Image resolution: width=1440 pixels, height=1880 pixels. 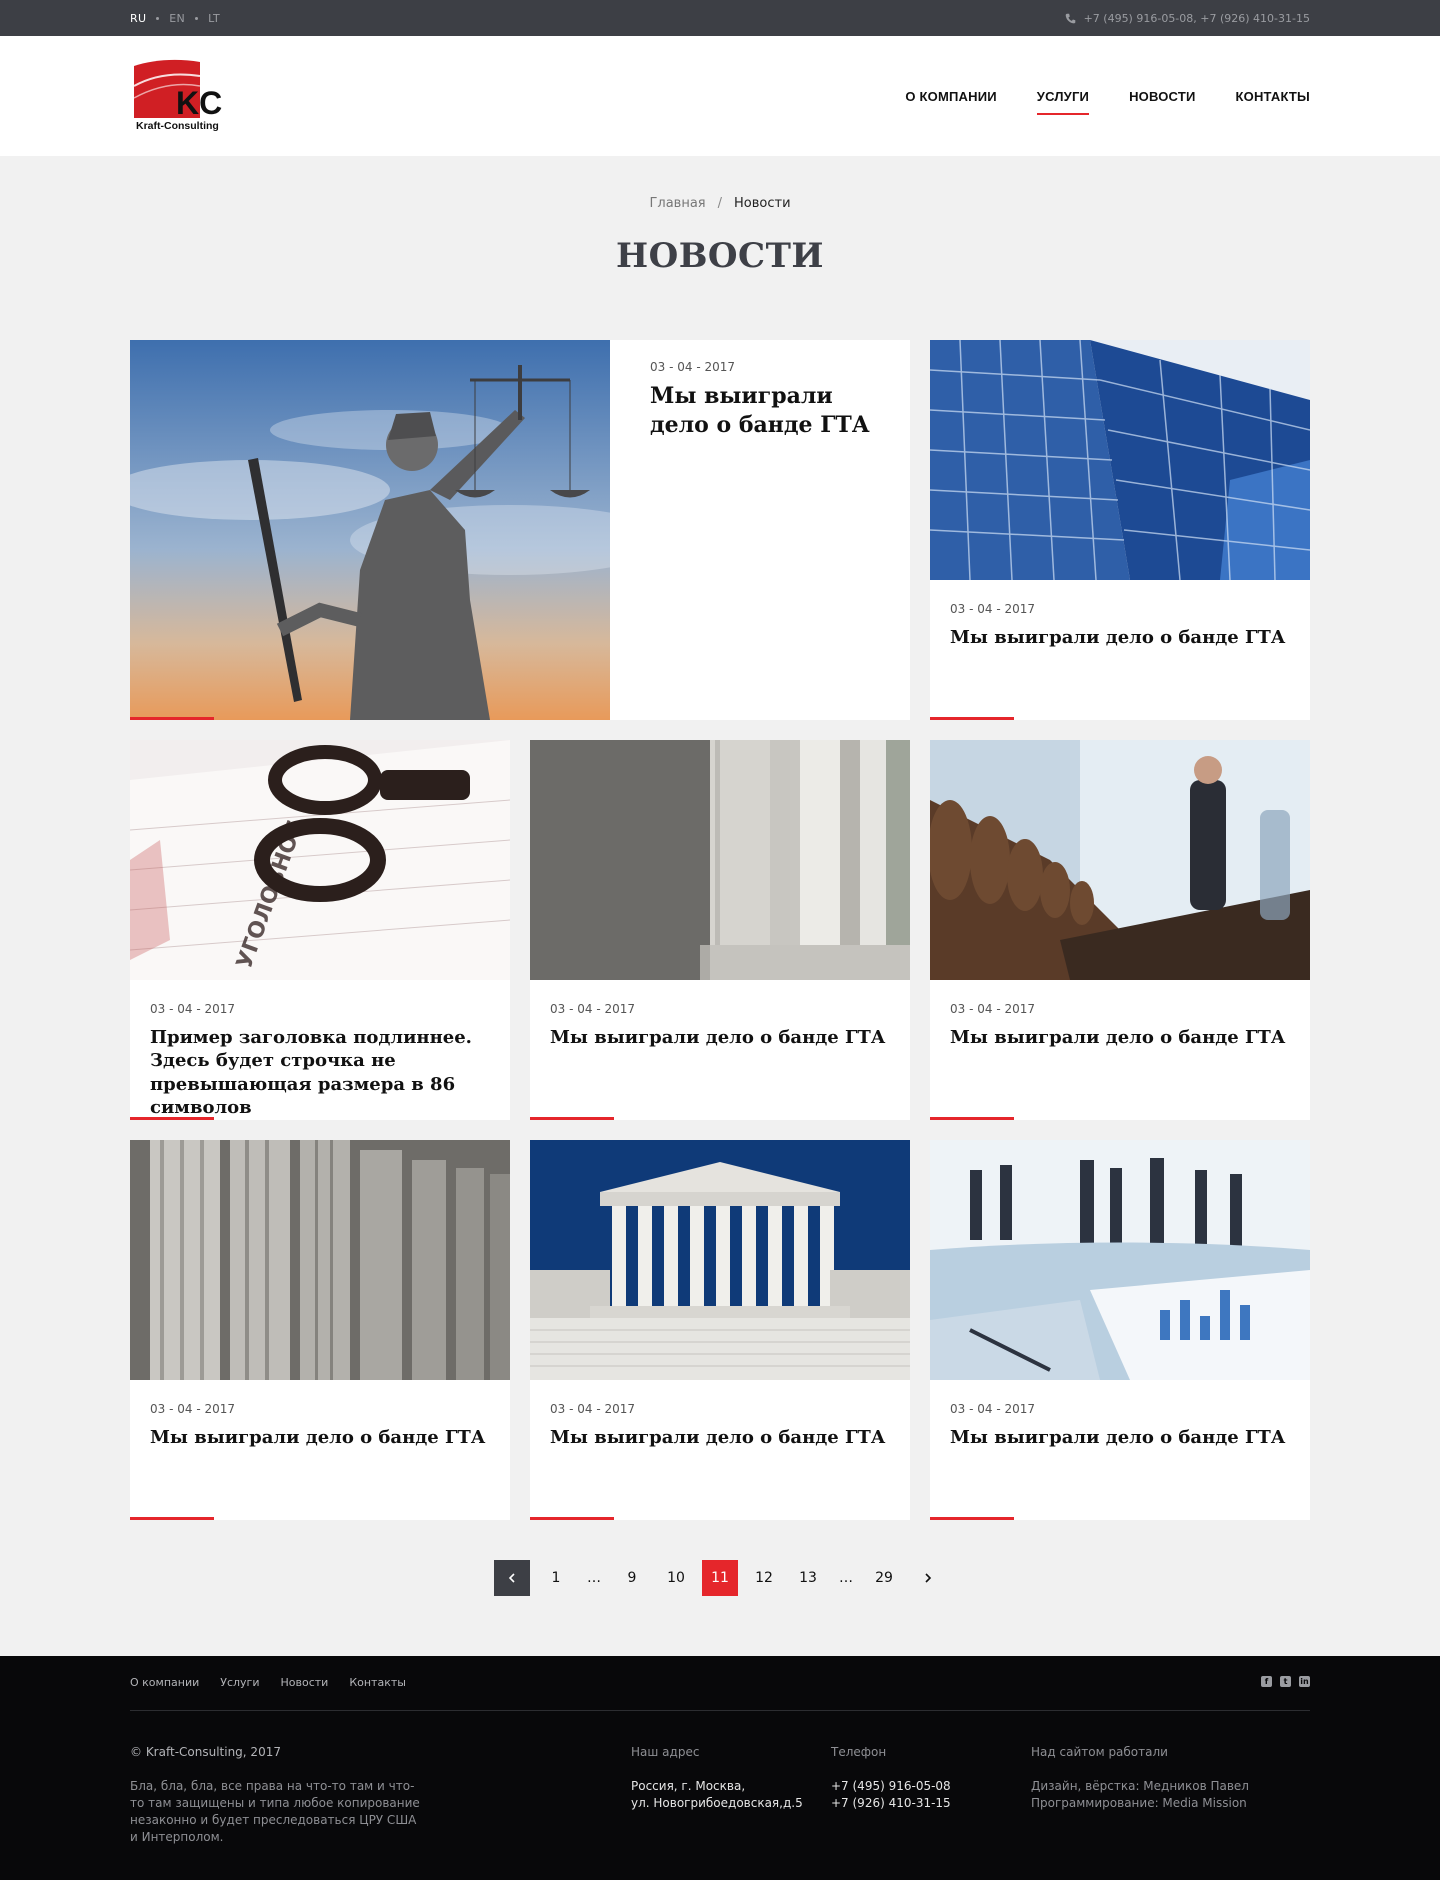 What do you see at coordinates (1140, 1786) in the screenshot?
I see `footer-credit-design: Дизайн, вёрстка: Медников Павел` at bounding box center [1140, 1786].